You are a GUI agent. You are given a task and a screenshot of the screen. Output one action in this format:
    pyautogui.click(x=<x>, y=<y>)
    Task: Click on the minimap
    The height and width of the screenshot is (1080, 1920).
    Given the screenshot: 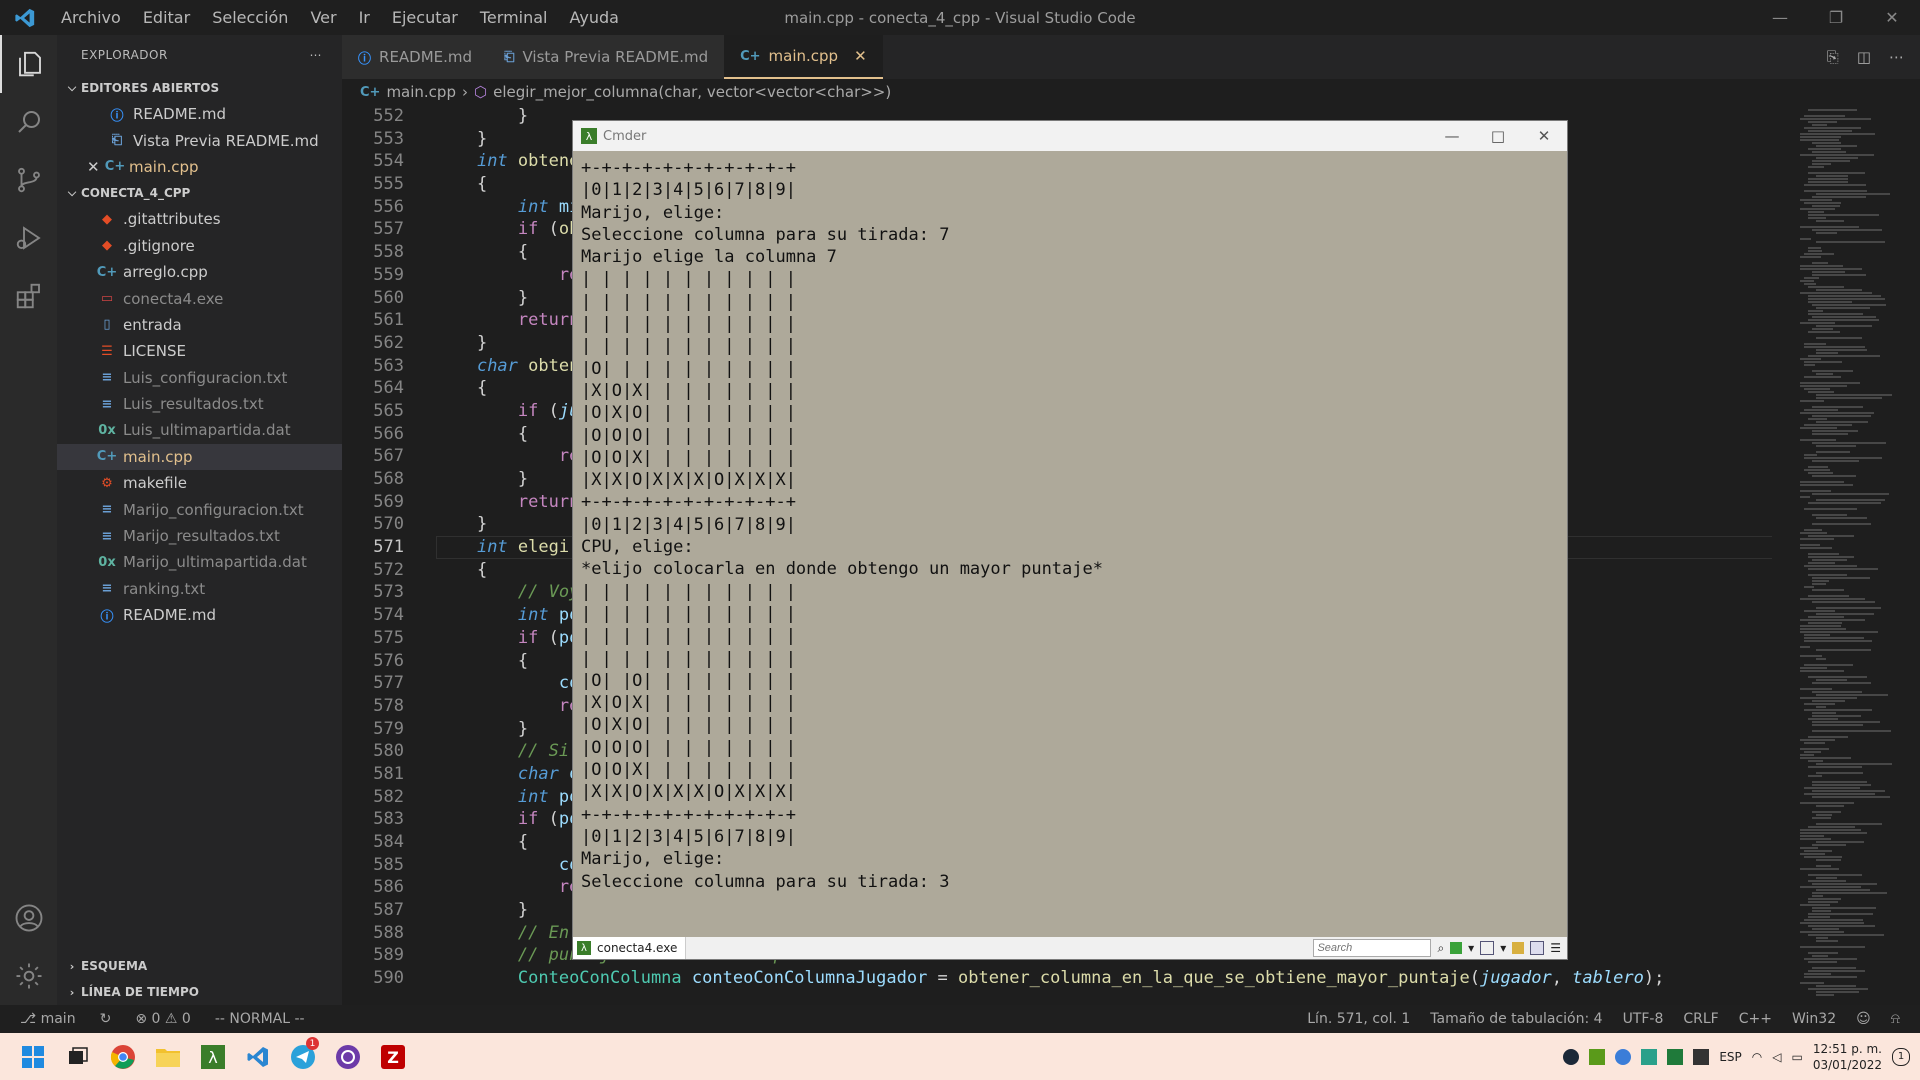 What is the action you would take?
    pyautogui.click(x=1856, y=555)
    